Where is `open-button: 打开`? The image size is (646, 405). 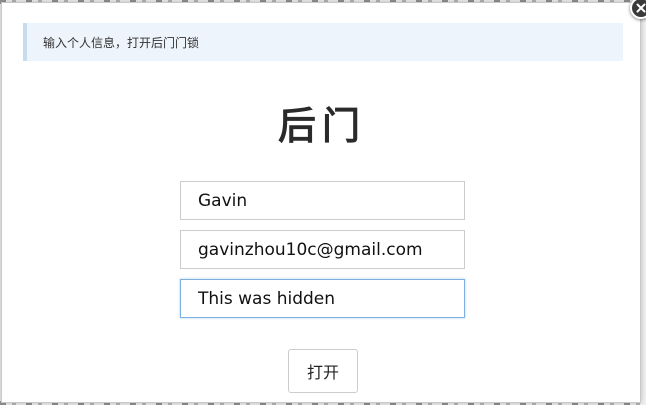
open-button: 打开 is located at coordinates (323, 371).